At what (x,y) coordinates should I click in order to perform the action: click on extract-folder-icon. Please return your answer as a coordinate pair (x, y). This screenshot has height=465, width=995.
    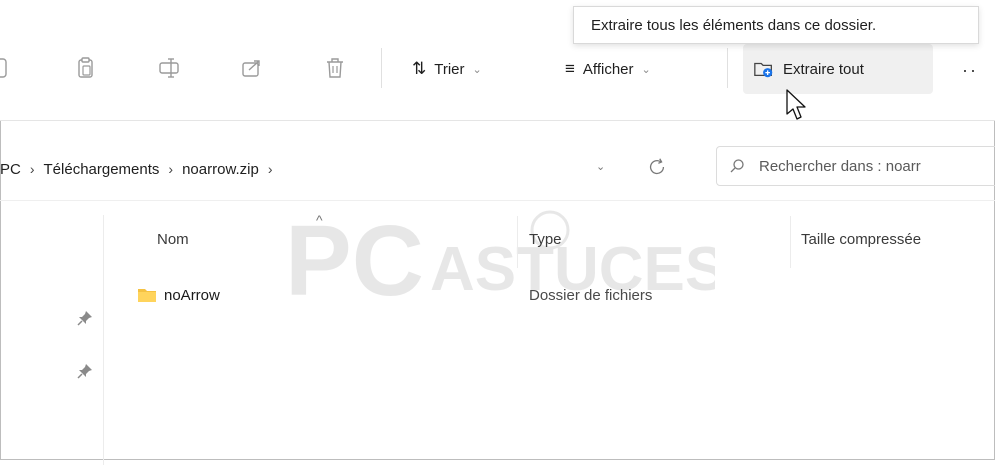
    Looking at the image, I should click on (764, 69).